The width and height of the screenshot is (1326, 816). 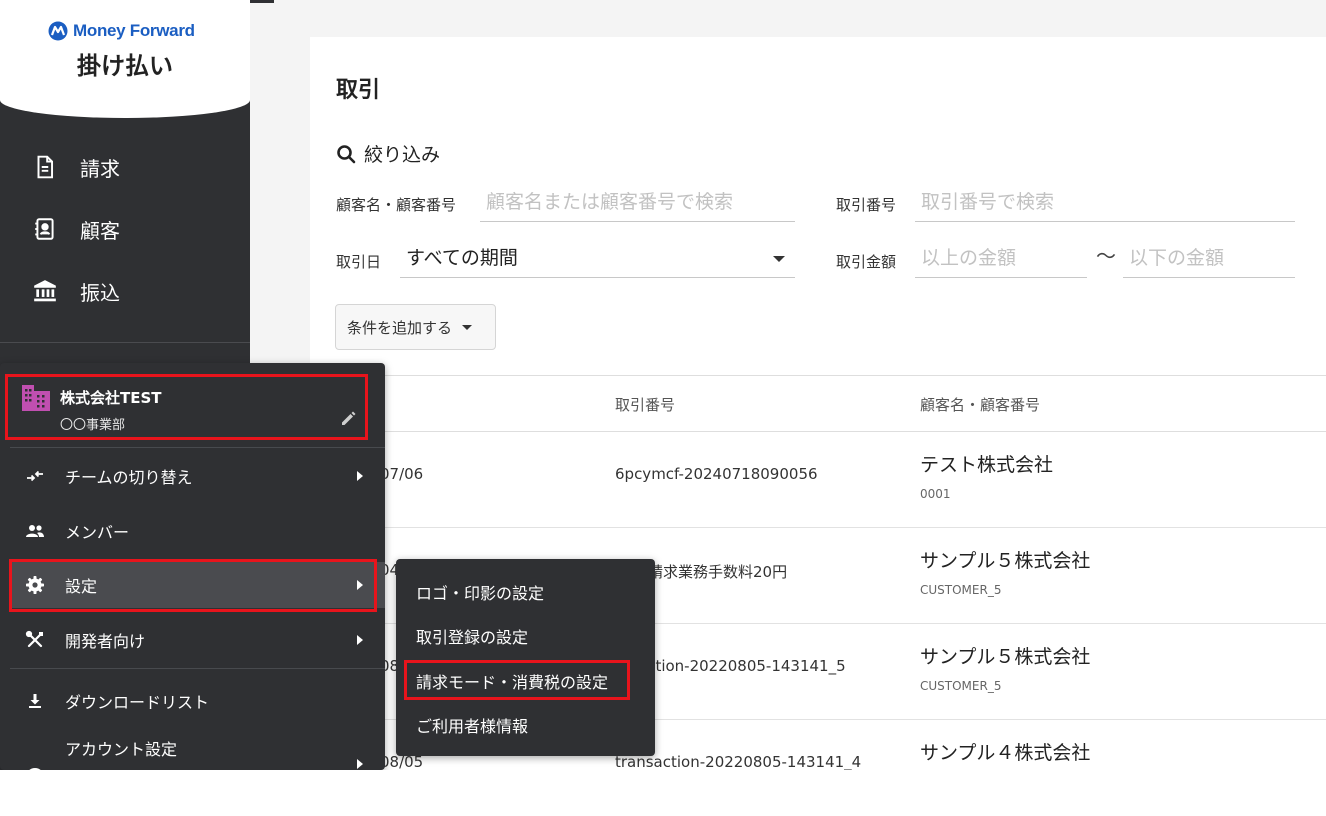 I want to click on row-customer-no: 0001, so click(x=935, y=494).